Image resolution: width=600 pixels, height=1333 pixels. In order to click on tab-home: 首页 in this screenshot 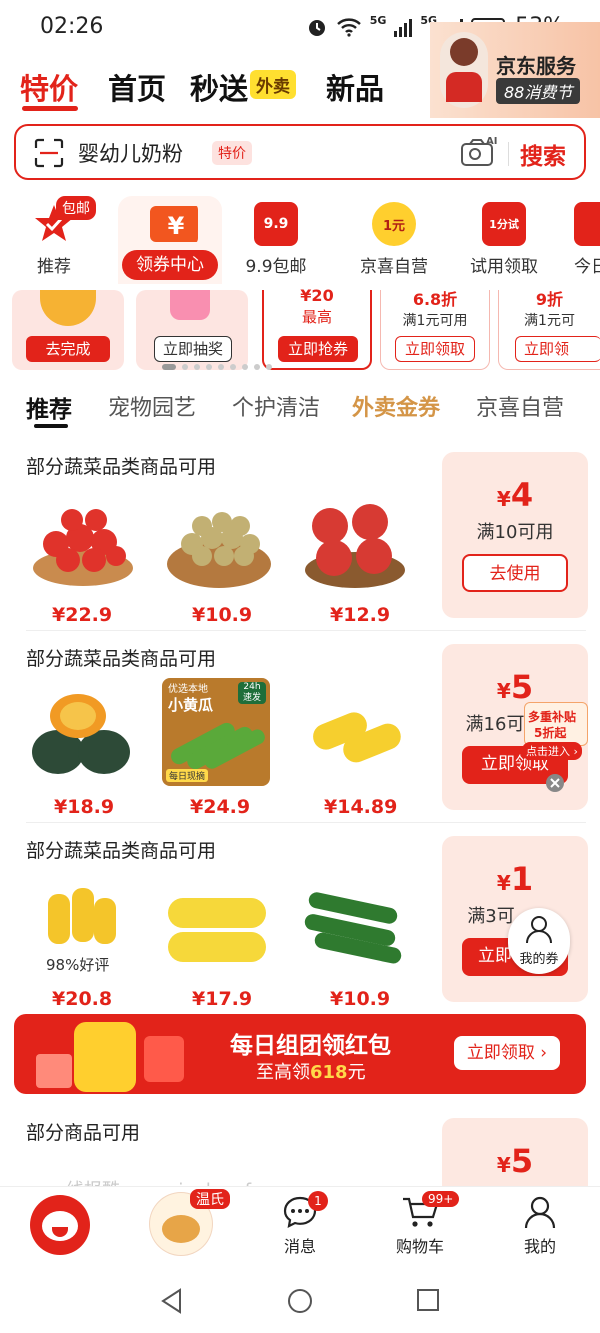, I will do `click(137, 87)`.